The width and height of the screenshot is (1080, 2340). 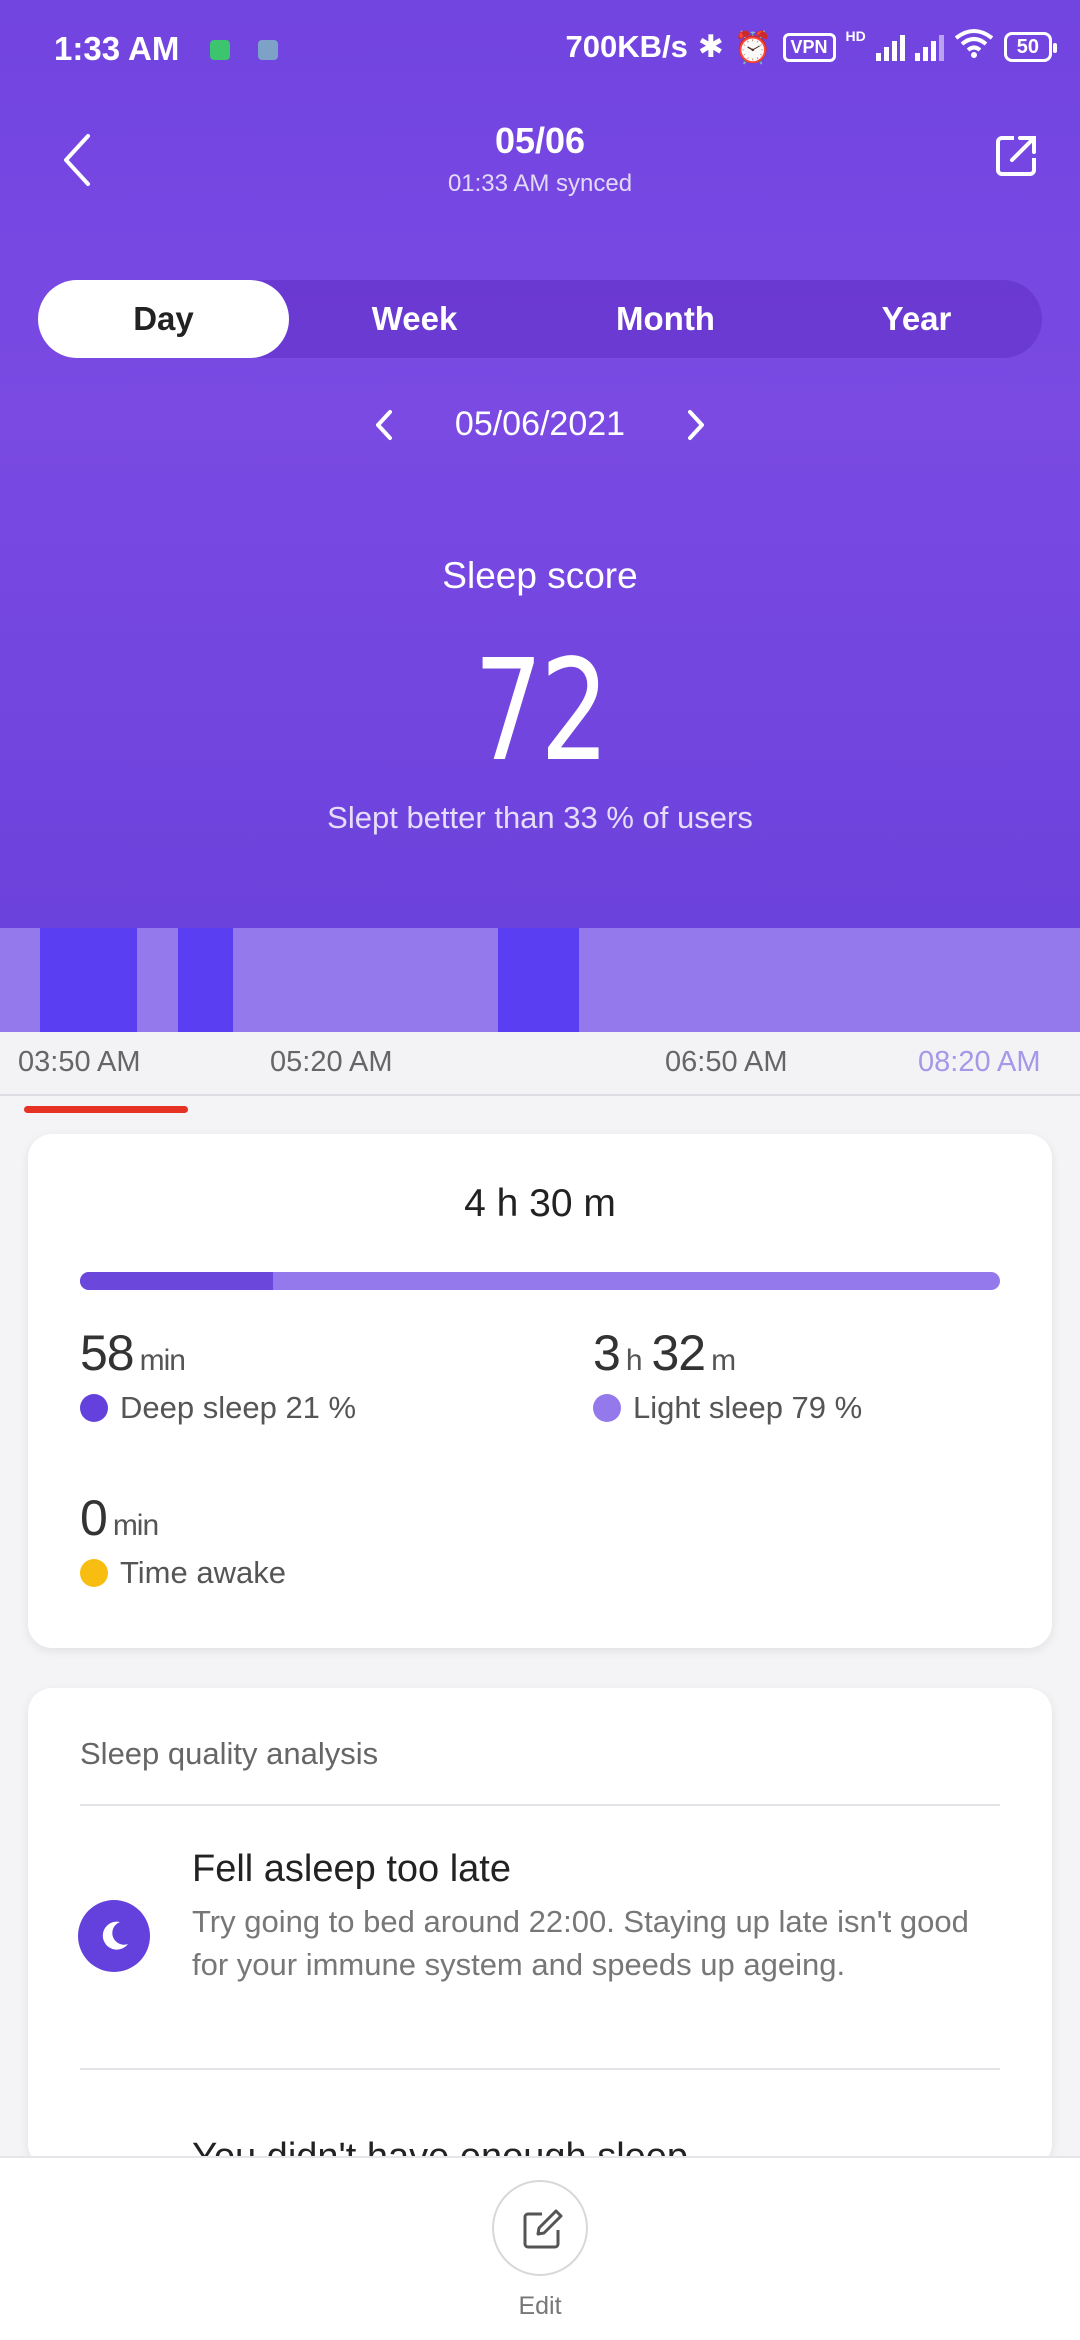 What do you see at coordinates (607, 1353) in the screenshot?
I see `light-sleep-hours: 3` at bounding box center [607, 1353].